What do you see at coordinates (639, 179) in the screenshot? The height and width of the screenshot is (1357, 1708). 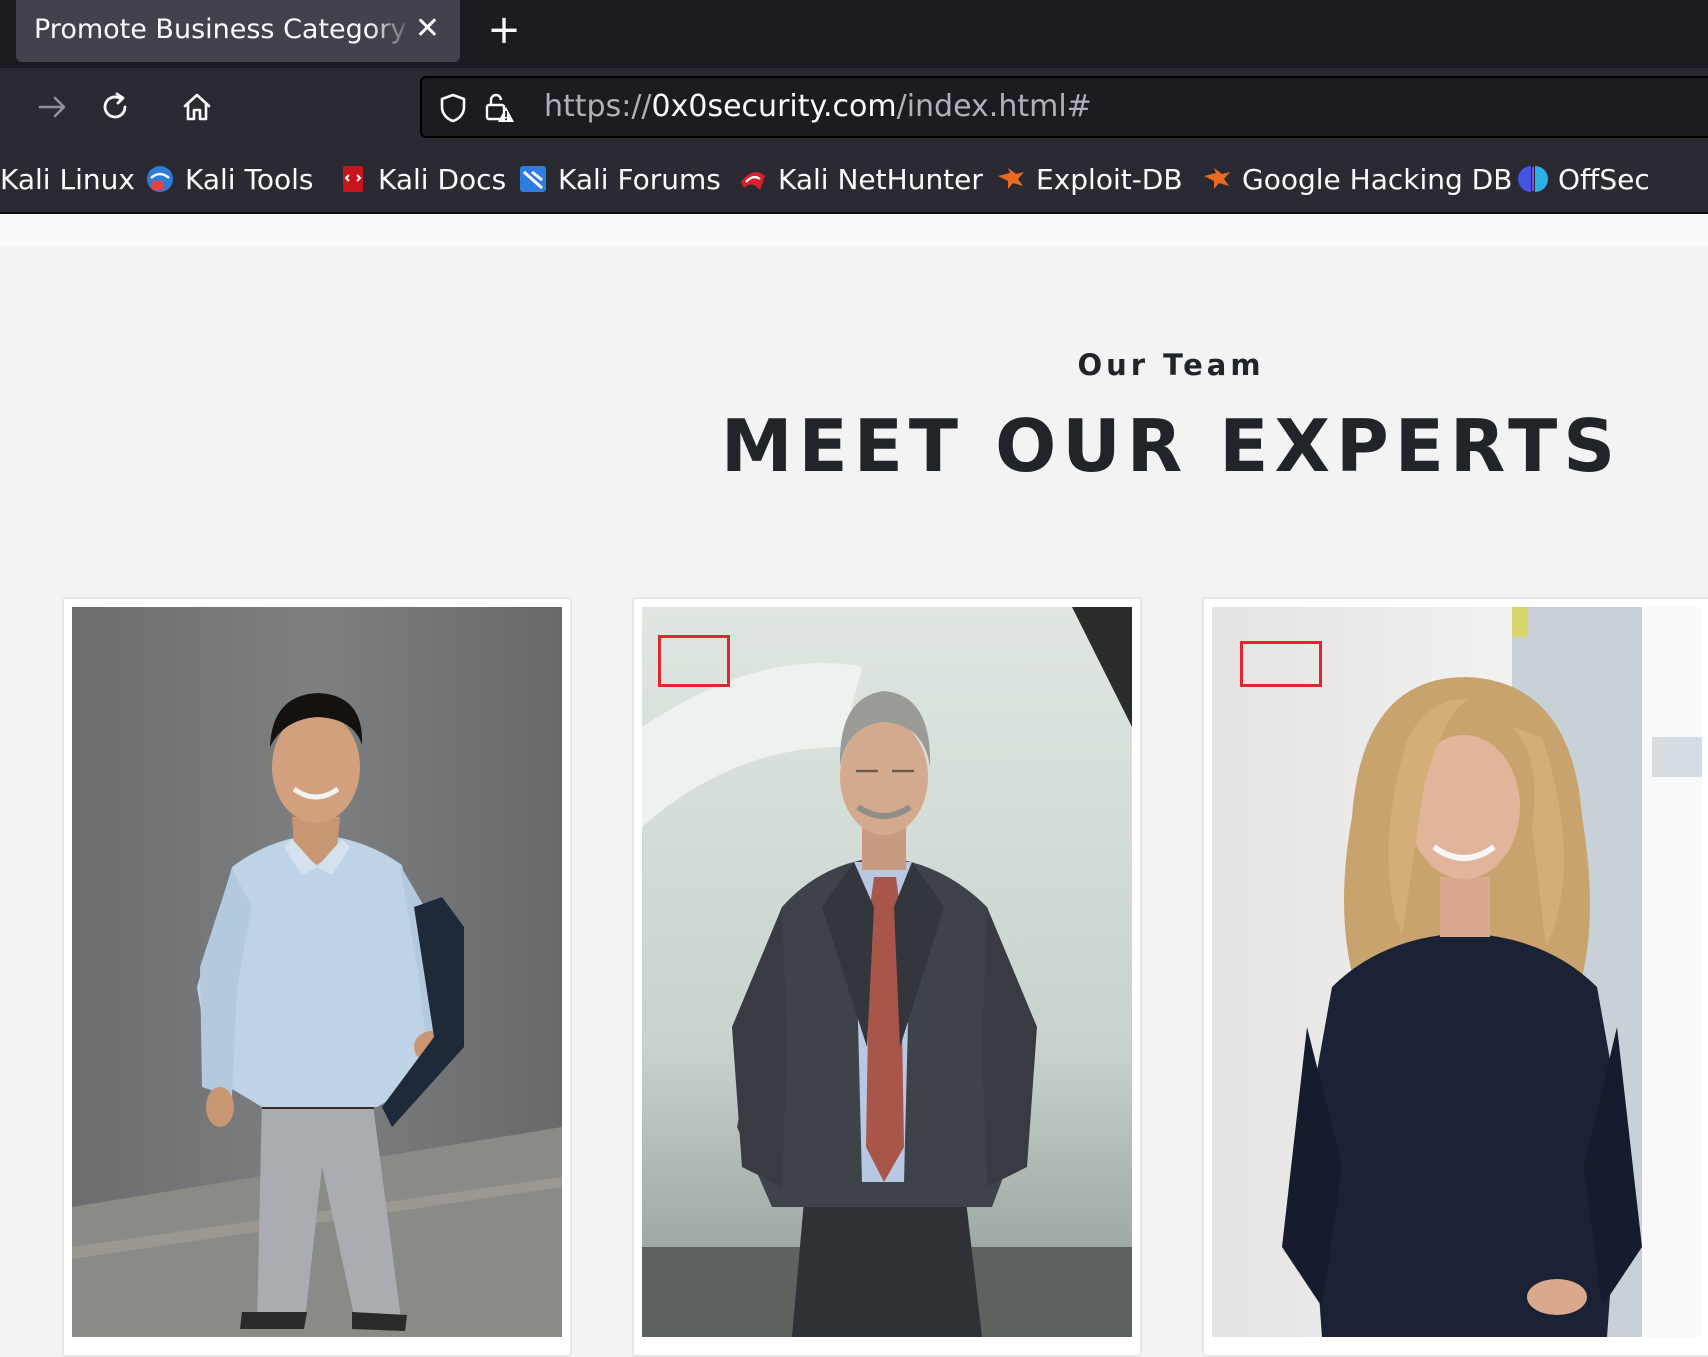 I see `bookmark-label: Kali Forums` at bounding box center [639, 179].